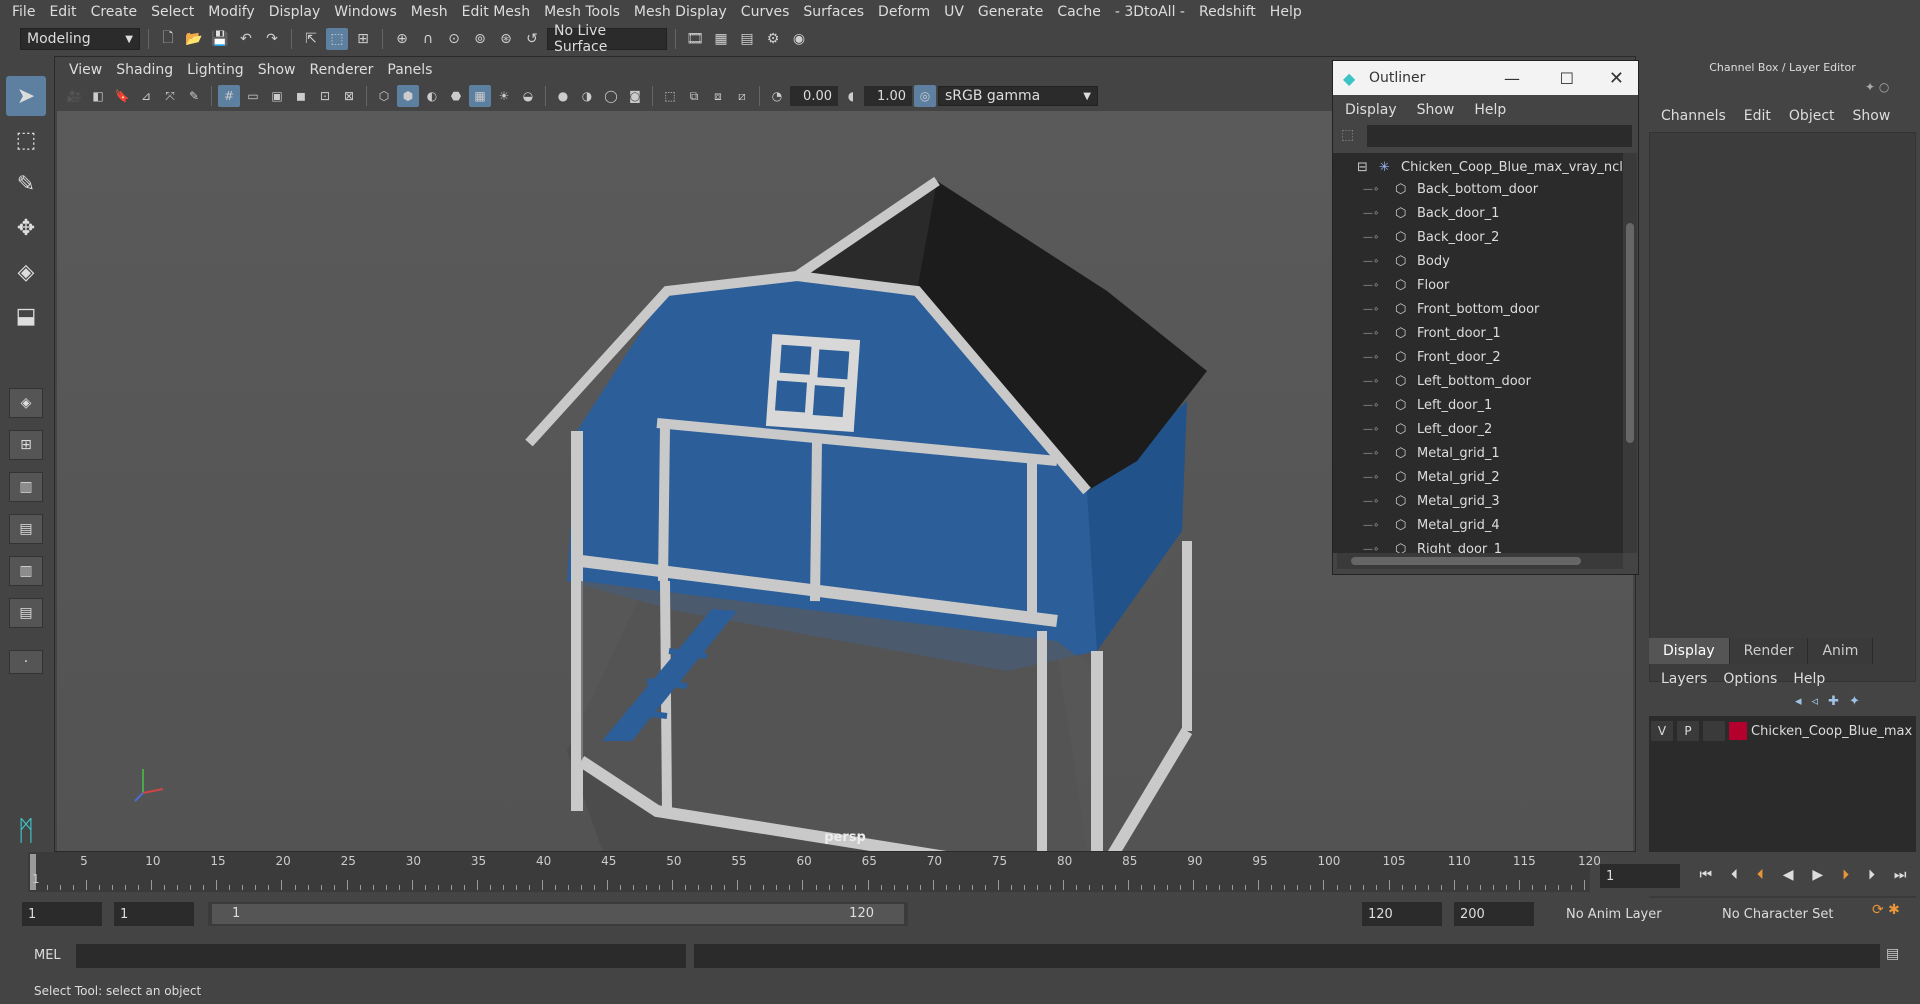 The width and height of the screenshot is (1920, 1004). Describe the element at coordinates (480, 96) in the screenshot. I see `textured-icon: ▦` at that location.